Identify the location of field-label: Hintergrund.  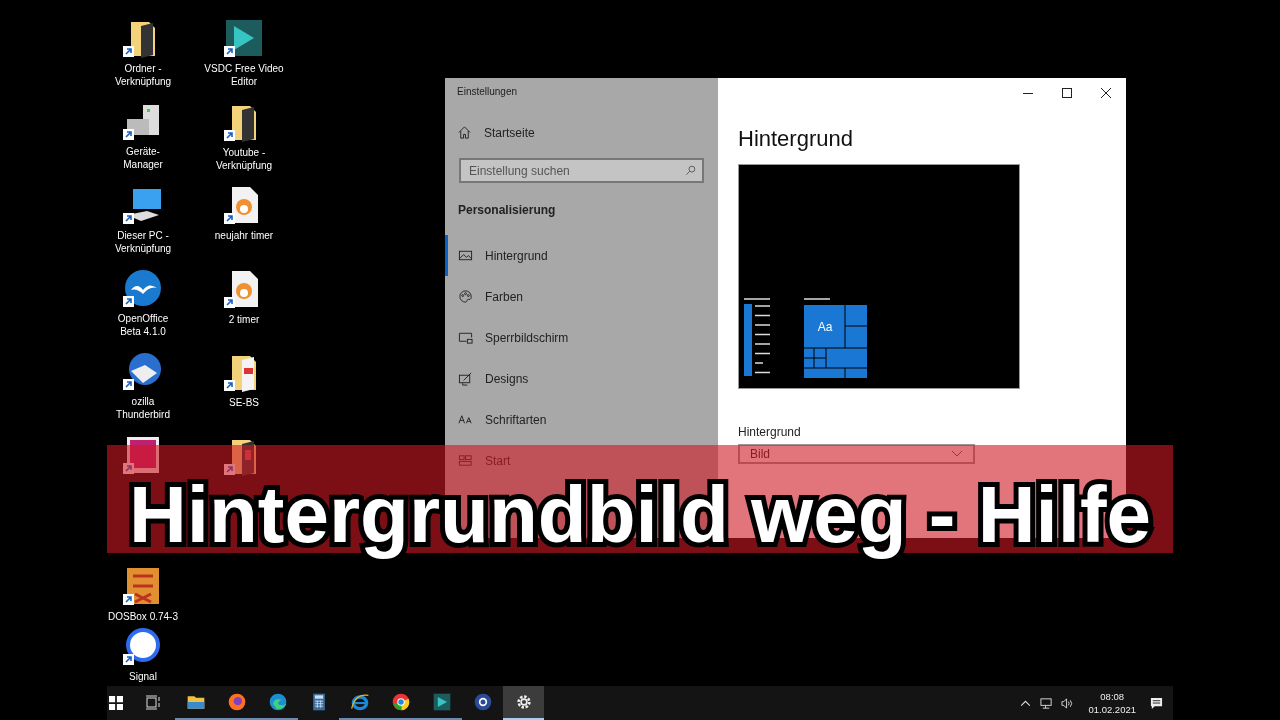
(770, 432).